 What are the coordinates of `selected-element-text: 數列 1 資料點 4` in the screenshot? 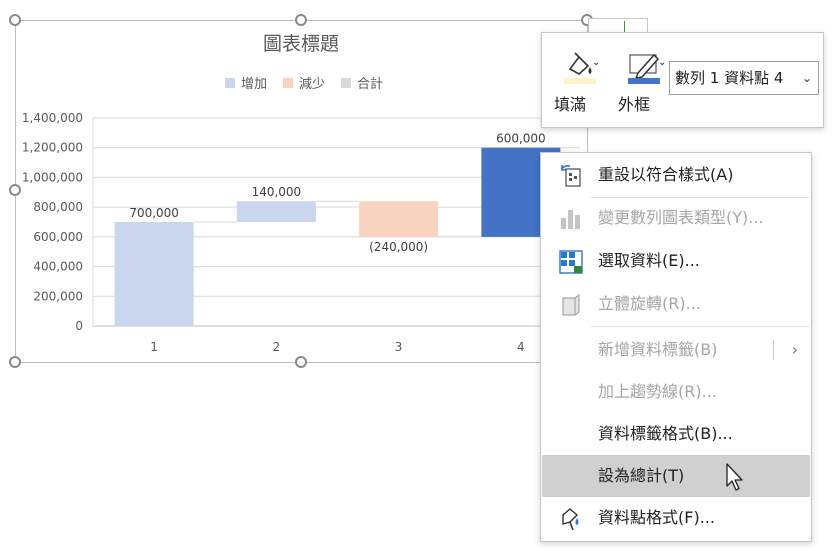 It's located at (729, 78).